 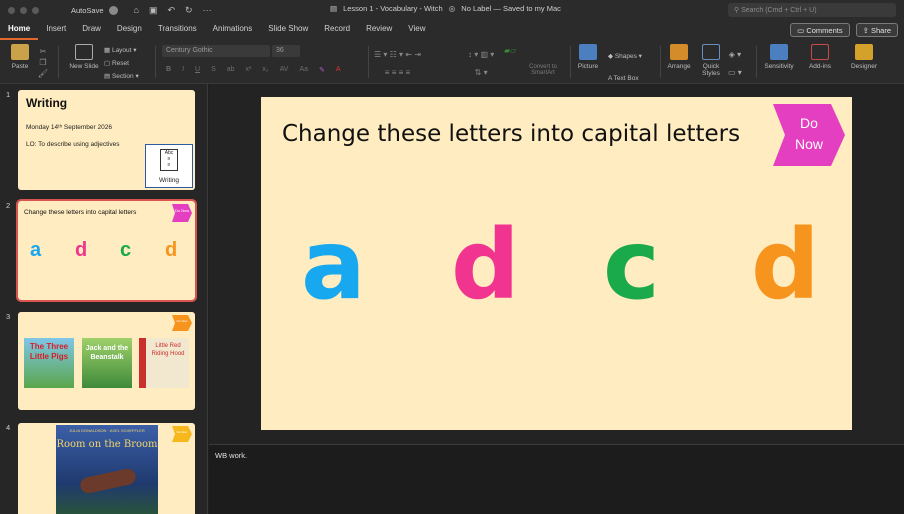 I want to click on bold-button: B, so click(x=168, y=70).